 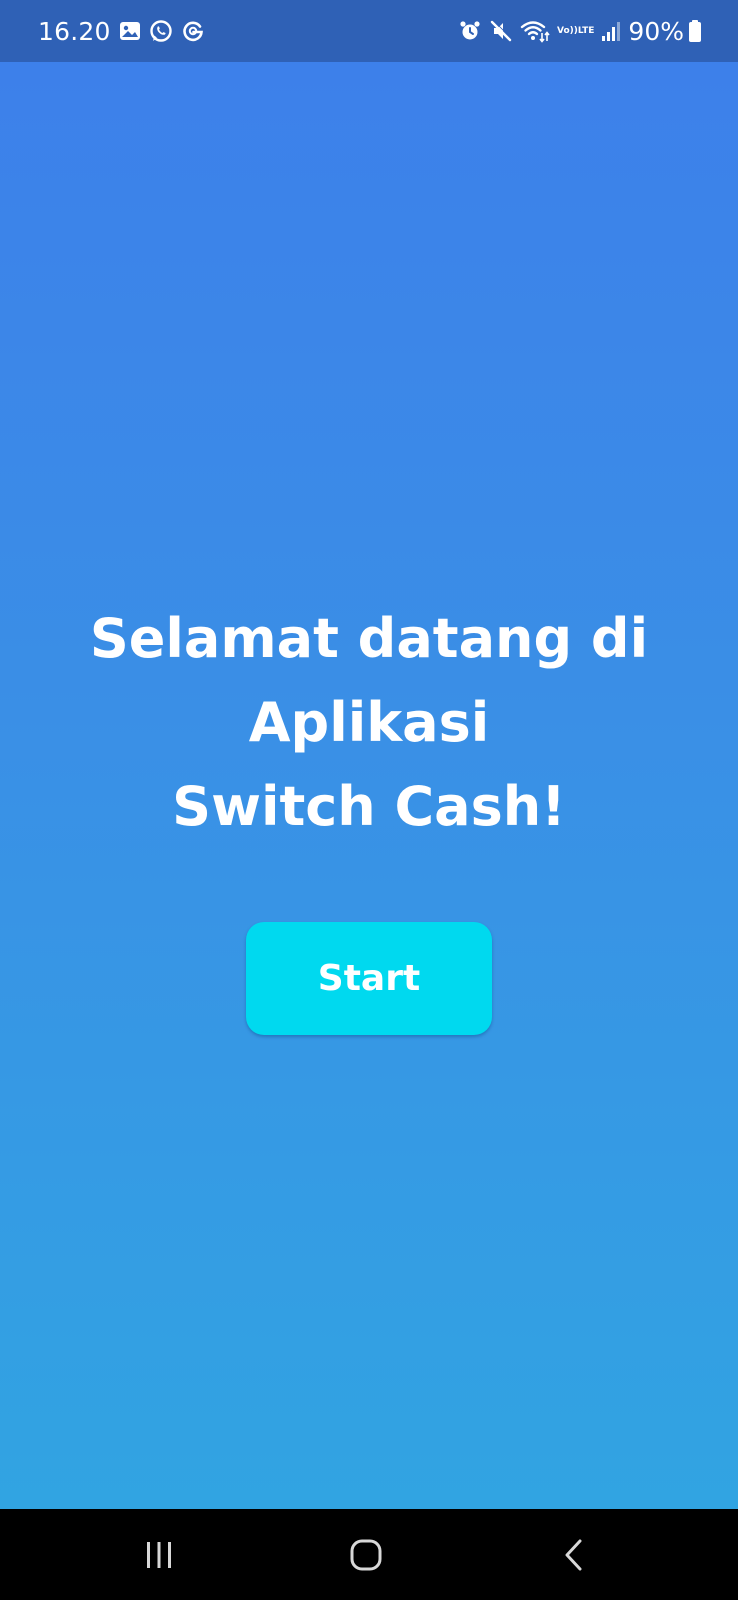 I want to click on g-icon, so click(x=193, y=31).